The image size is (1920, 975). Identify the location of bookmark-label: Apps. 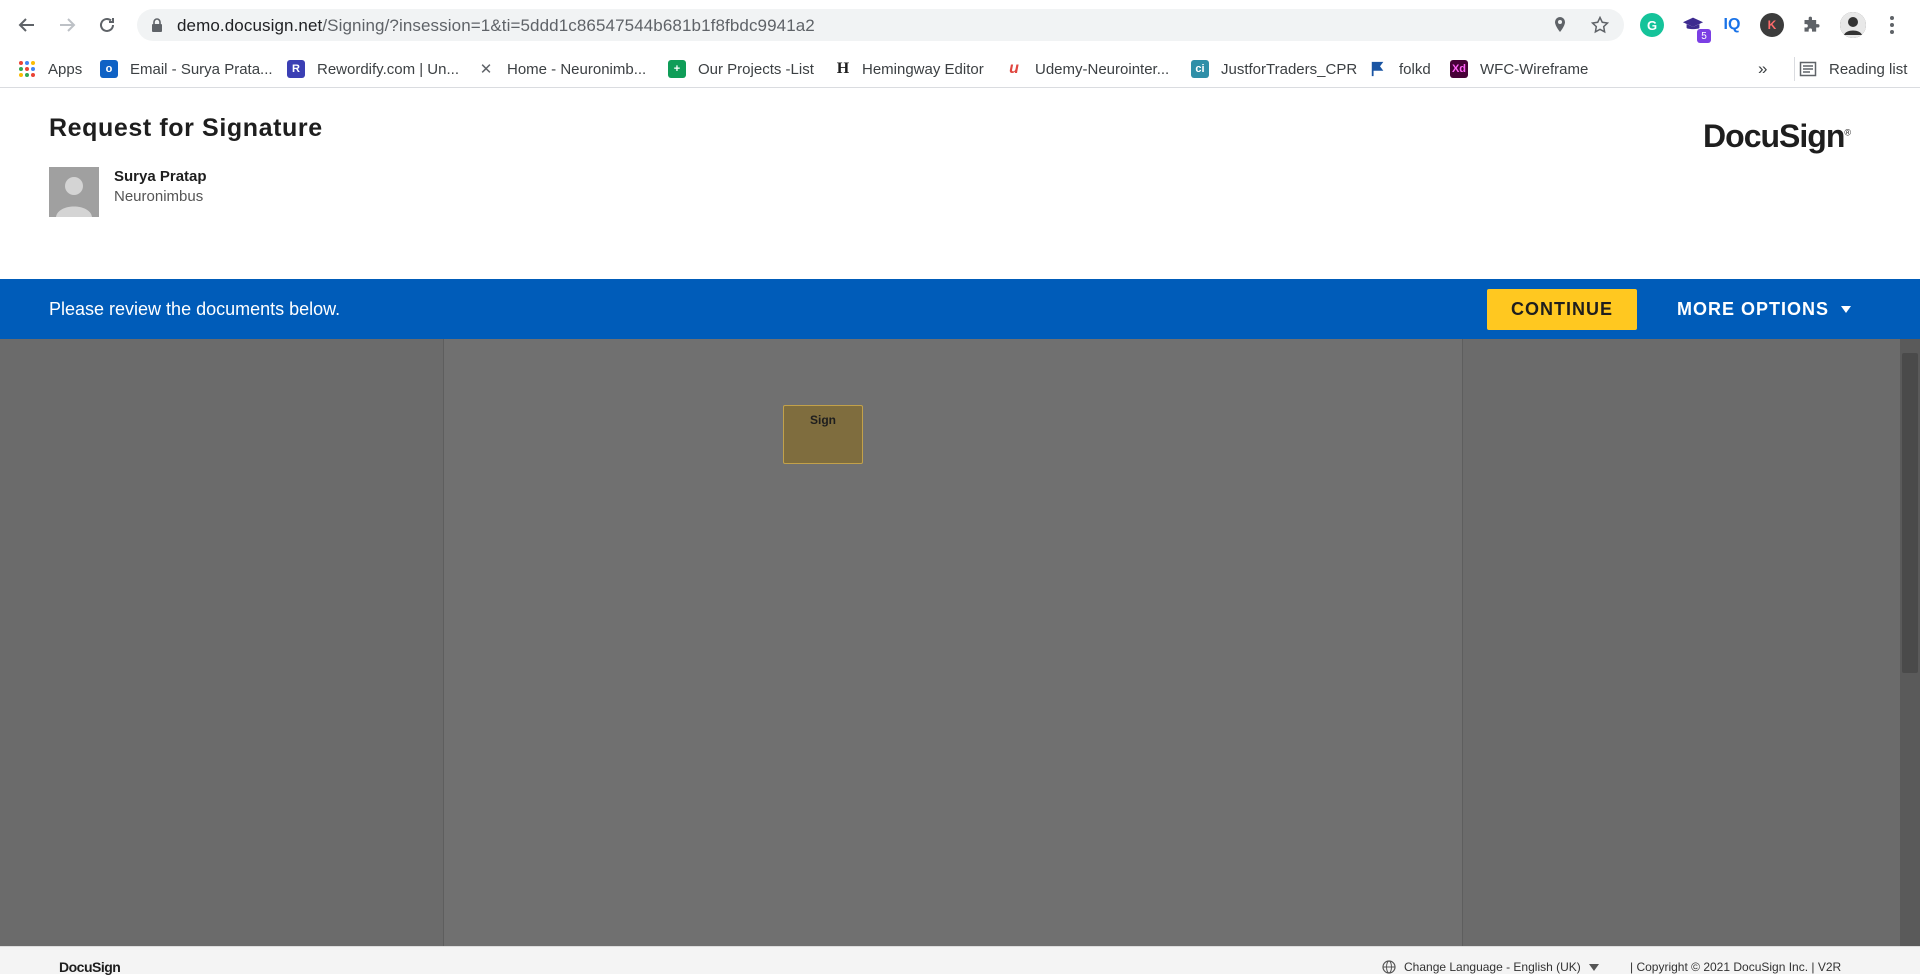
(65, 69).